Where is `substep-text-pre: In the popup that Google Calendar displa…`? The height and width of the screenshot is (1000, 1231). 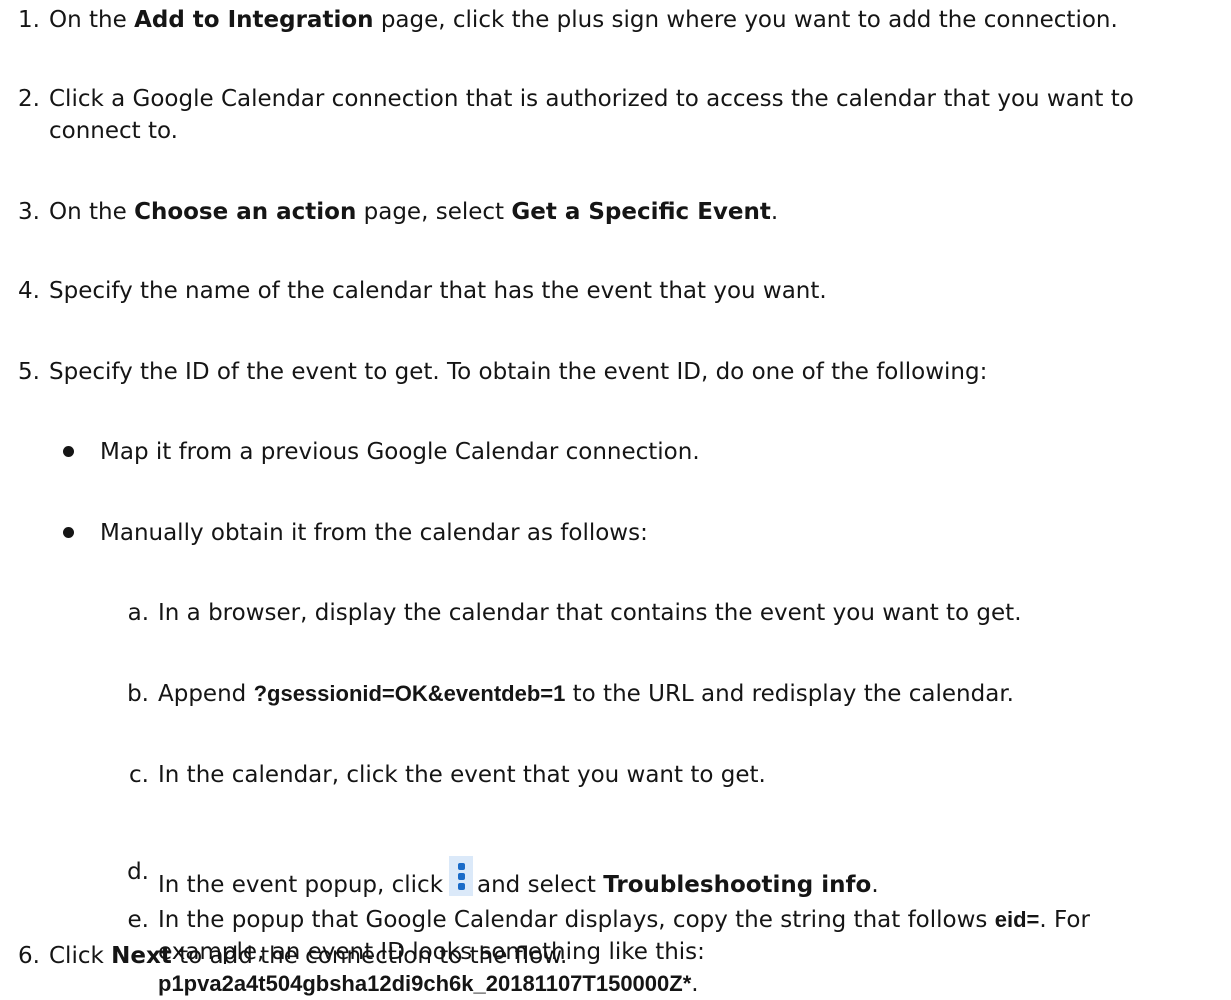
substep-text-pre: In the popup that Google Calendar displa… is located at coordinates (576, 920).